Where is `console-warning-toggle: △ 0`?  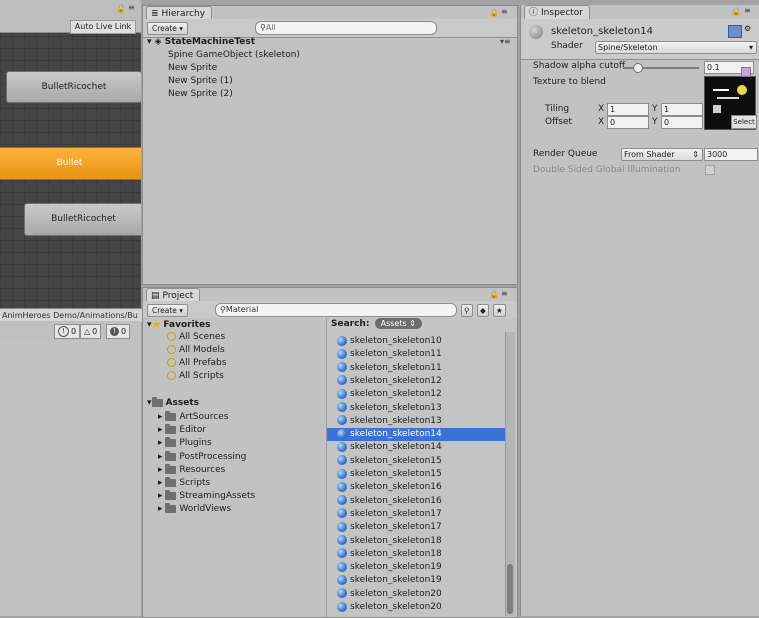 console-warning-toggle: △ 0 is located at coordinates (91, 331).